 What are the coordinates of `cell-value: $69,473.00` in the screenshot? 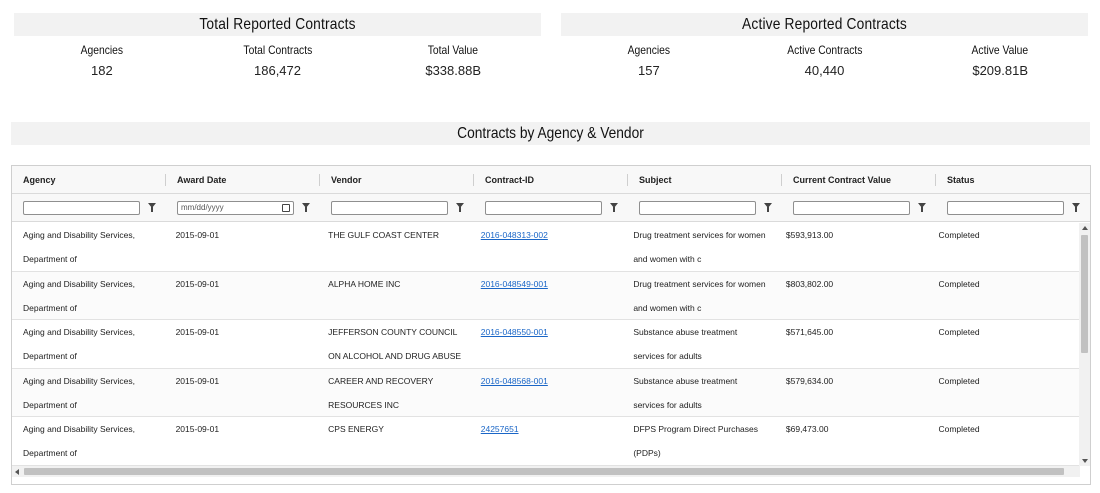 It's located at (807, 429).